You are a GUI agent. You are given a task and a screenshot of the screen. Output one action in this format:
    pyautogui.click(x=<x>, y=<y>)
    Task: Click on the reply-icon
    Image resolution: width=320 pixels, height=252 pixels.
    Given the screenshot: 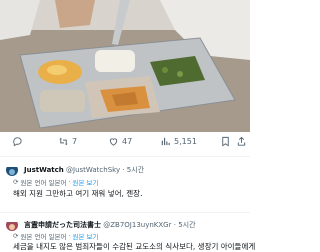 What is the action you would take?
    pyautogui.click(x=17, y=142)
    